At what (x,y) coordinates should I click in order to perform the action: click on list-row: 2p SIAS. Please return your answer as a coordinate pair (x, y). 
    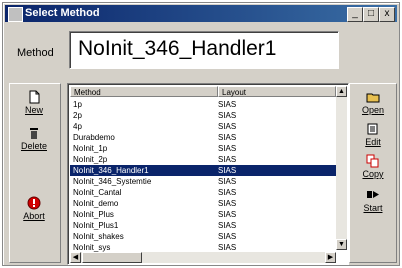
    Looking at the image, I should click on (203, 115).